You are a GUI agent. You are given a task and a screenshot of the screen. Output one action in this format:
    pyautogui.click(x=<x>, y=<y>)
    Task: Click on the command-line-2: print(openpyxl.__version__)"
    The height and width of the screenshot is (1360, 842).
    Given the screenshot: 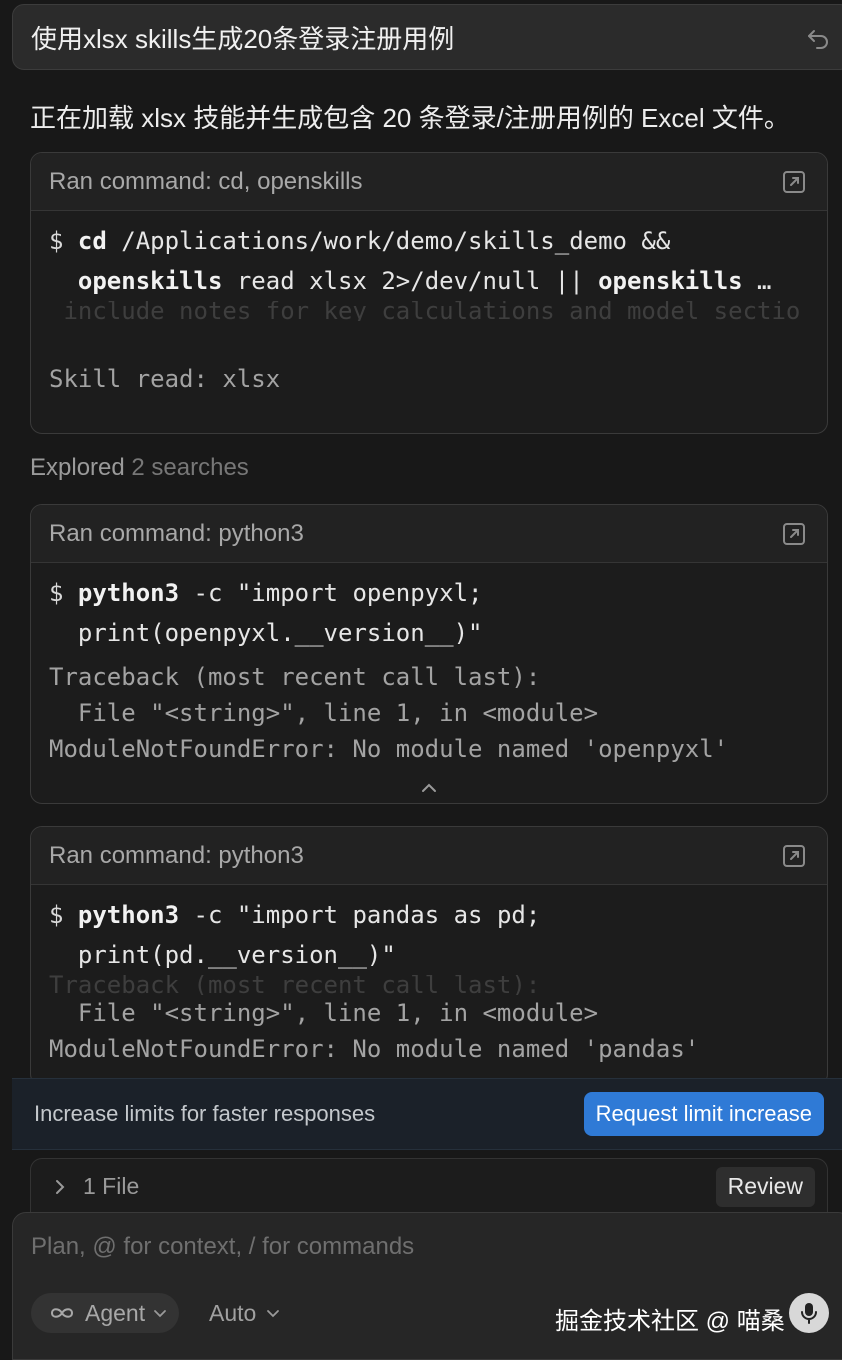 What is the action you would take?
    pyautogui.click(x=429, y=633)
    